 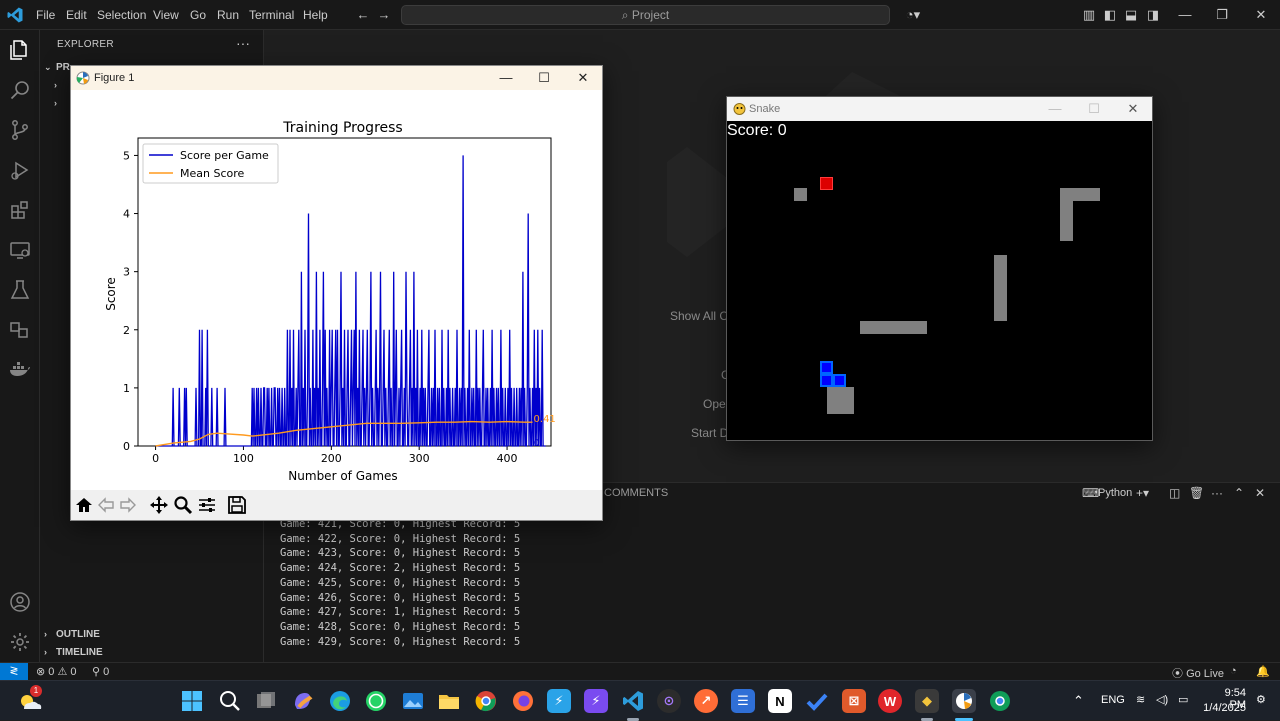 What do you see at coordinates (128, 505) in the screenshot?
I see `forward-icon` at bounding box center [128, 505].